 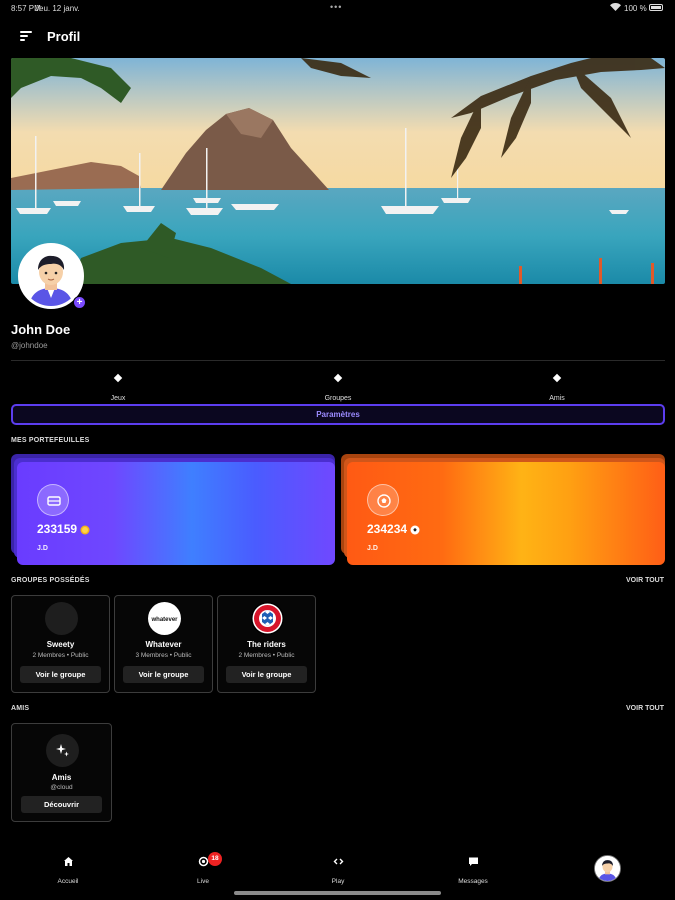 I want to click on wallet-amount: 234234, so click(x=393, y=529).